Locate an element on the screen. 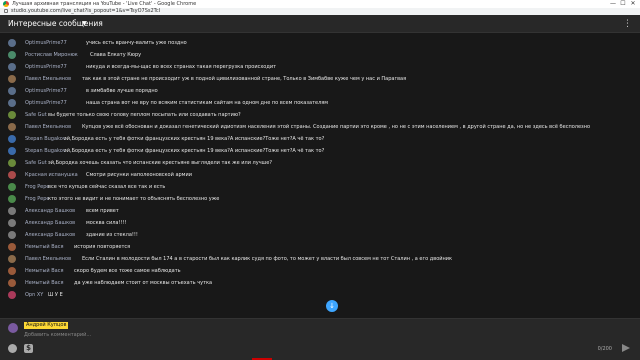  chevron-down-icon: ▼ is located at coordinates (84, 24).